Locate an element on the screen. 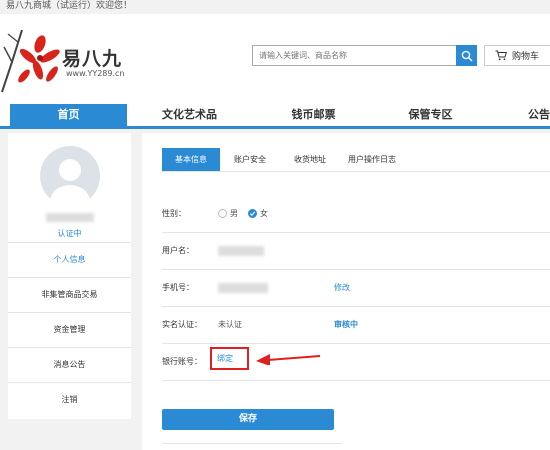 This screenshot has height=450, width=550. check-icon is located at coordinates (252, 213).